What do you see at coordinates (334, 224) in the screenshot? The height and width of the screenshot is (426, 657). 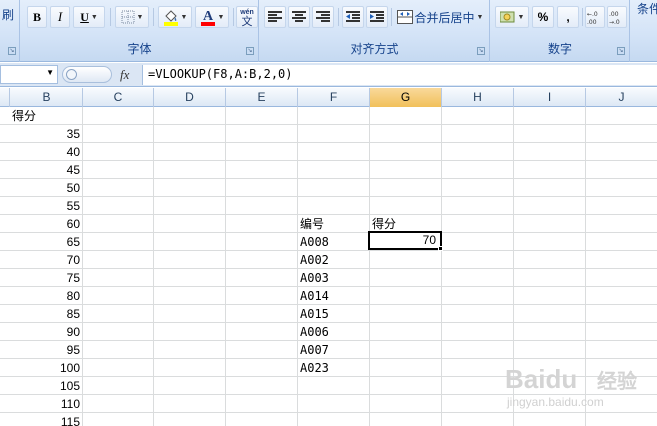 I see `cell-f-header: 编号` at bounding box center [334, 224].